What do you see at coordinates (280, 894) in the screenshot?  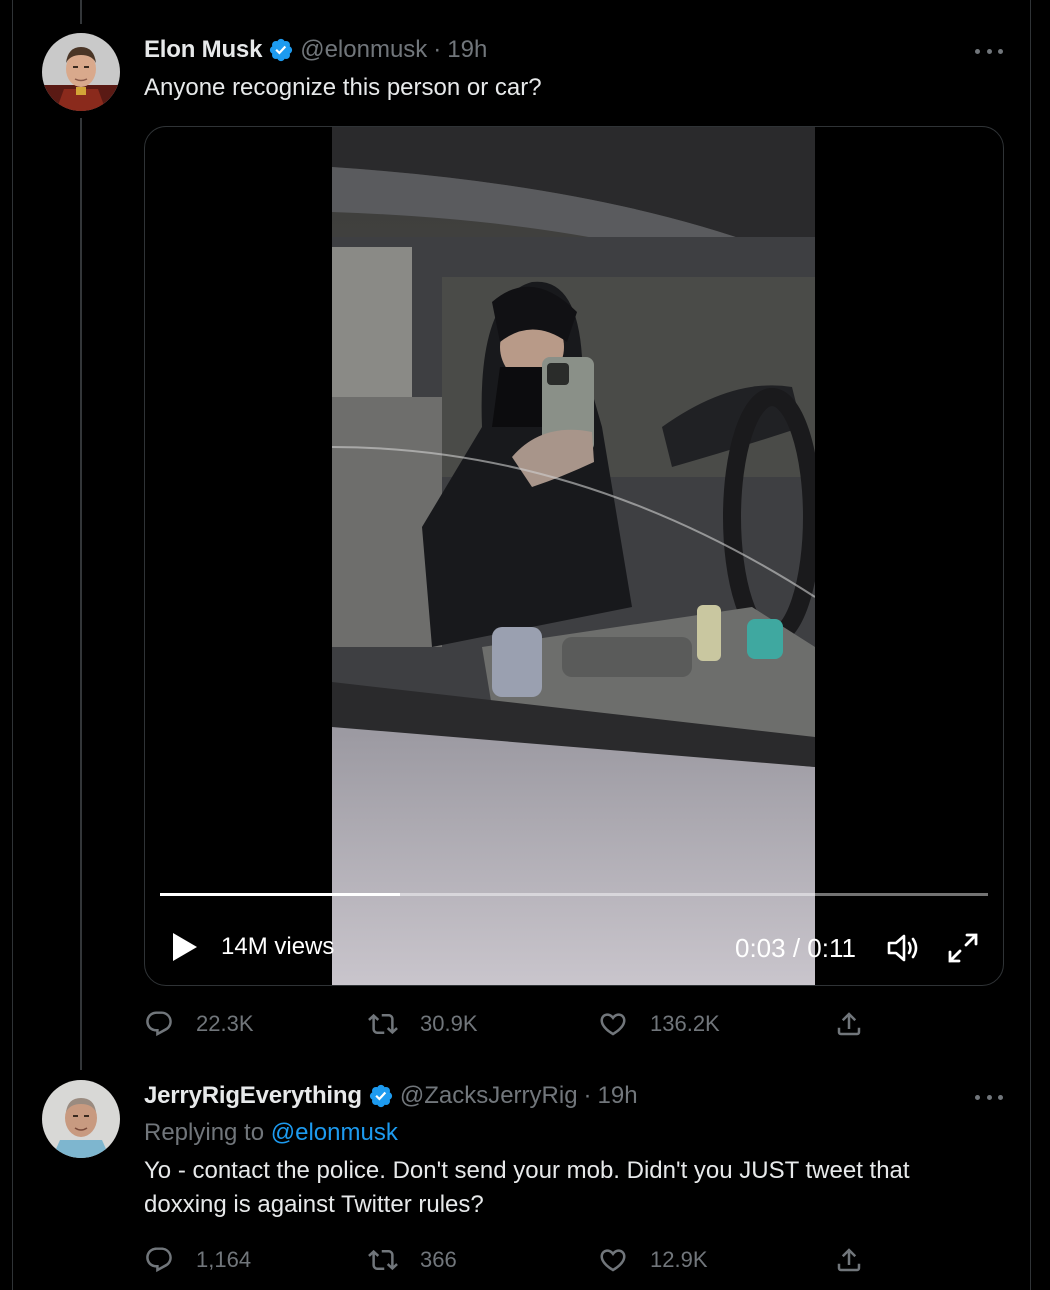 I see `video-progress-fill` at bounding box center [280, 894].